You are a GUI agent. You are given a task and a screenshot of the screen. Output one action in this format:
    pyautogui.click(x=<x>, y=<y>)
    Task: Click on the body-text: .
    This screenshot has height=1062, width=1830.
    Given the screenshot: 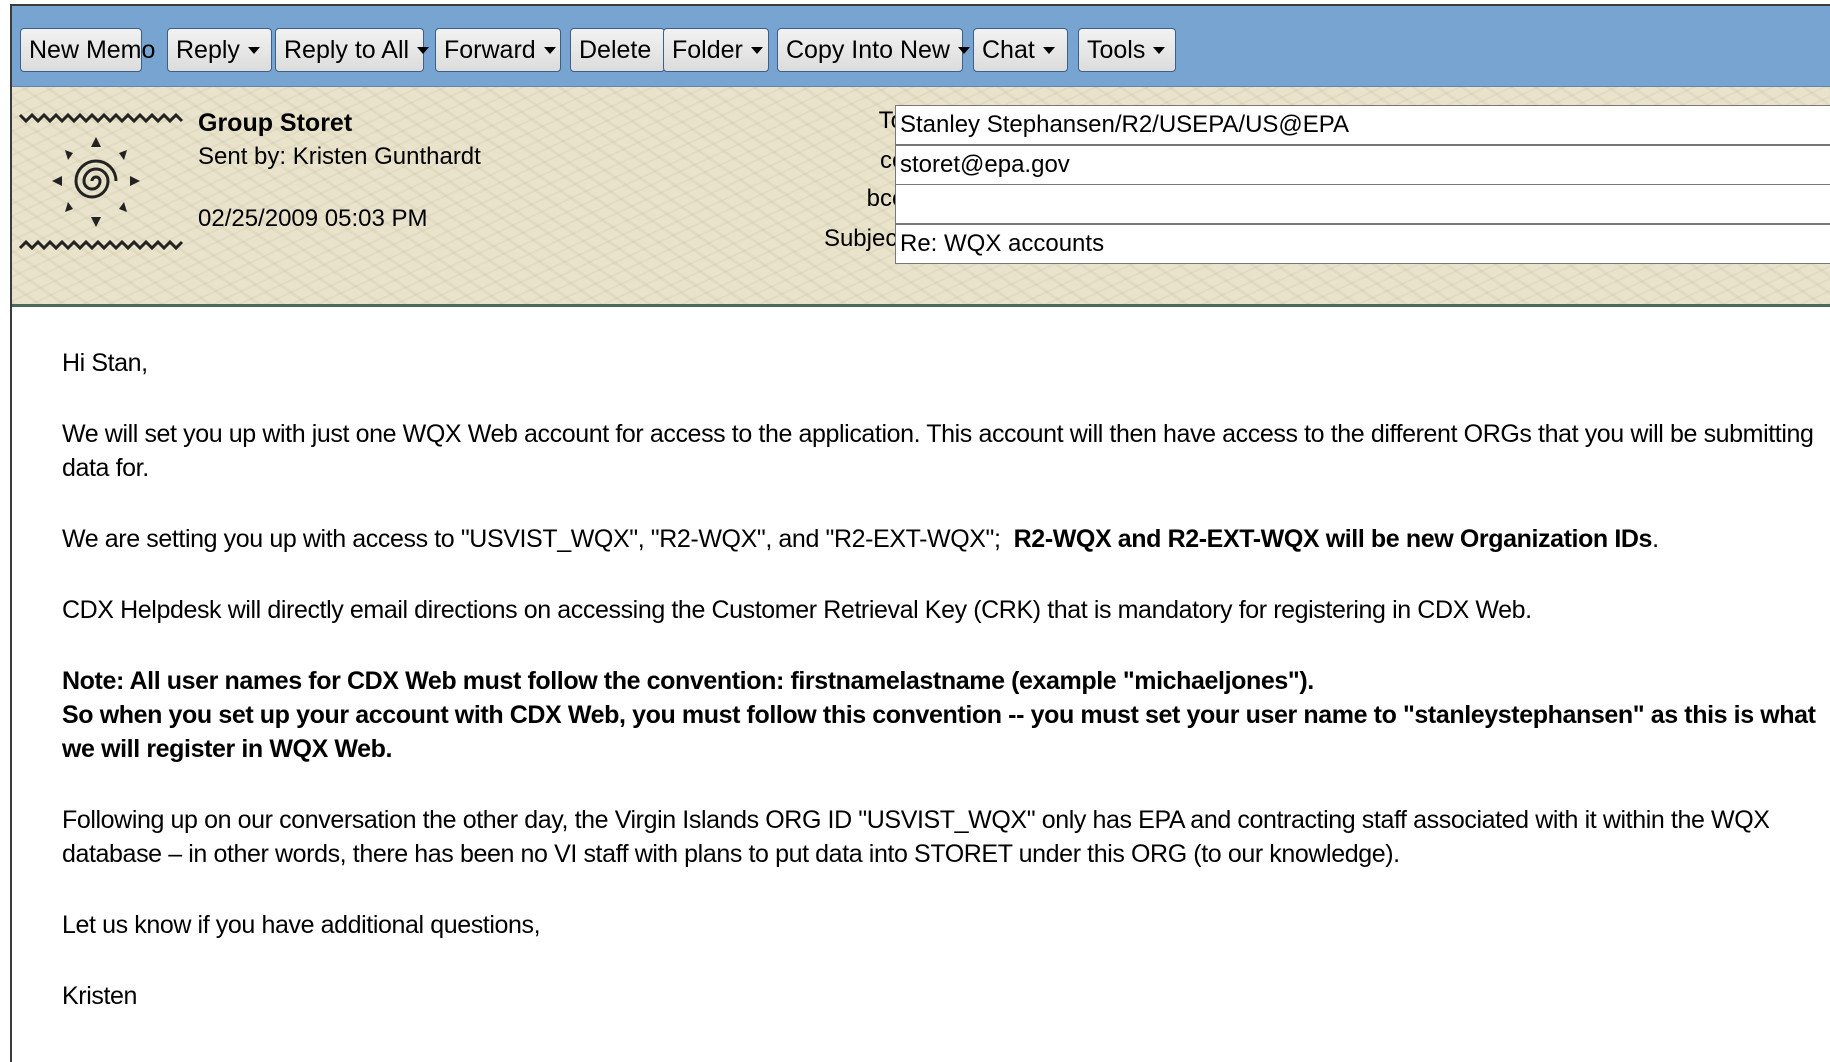 What is the action you would take?
    pyautogui.click(x=1655, y=539)
    